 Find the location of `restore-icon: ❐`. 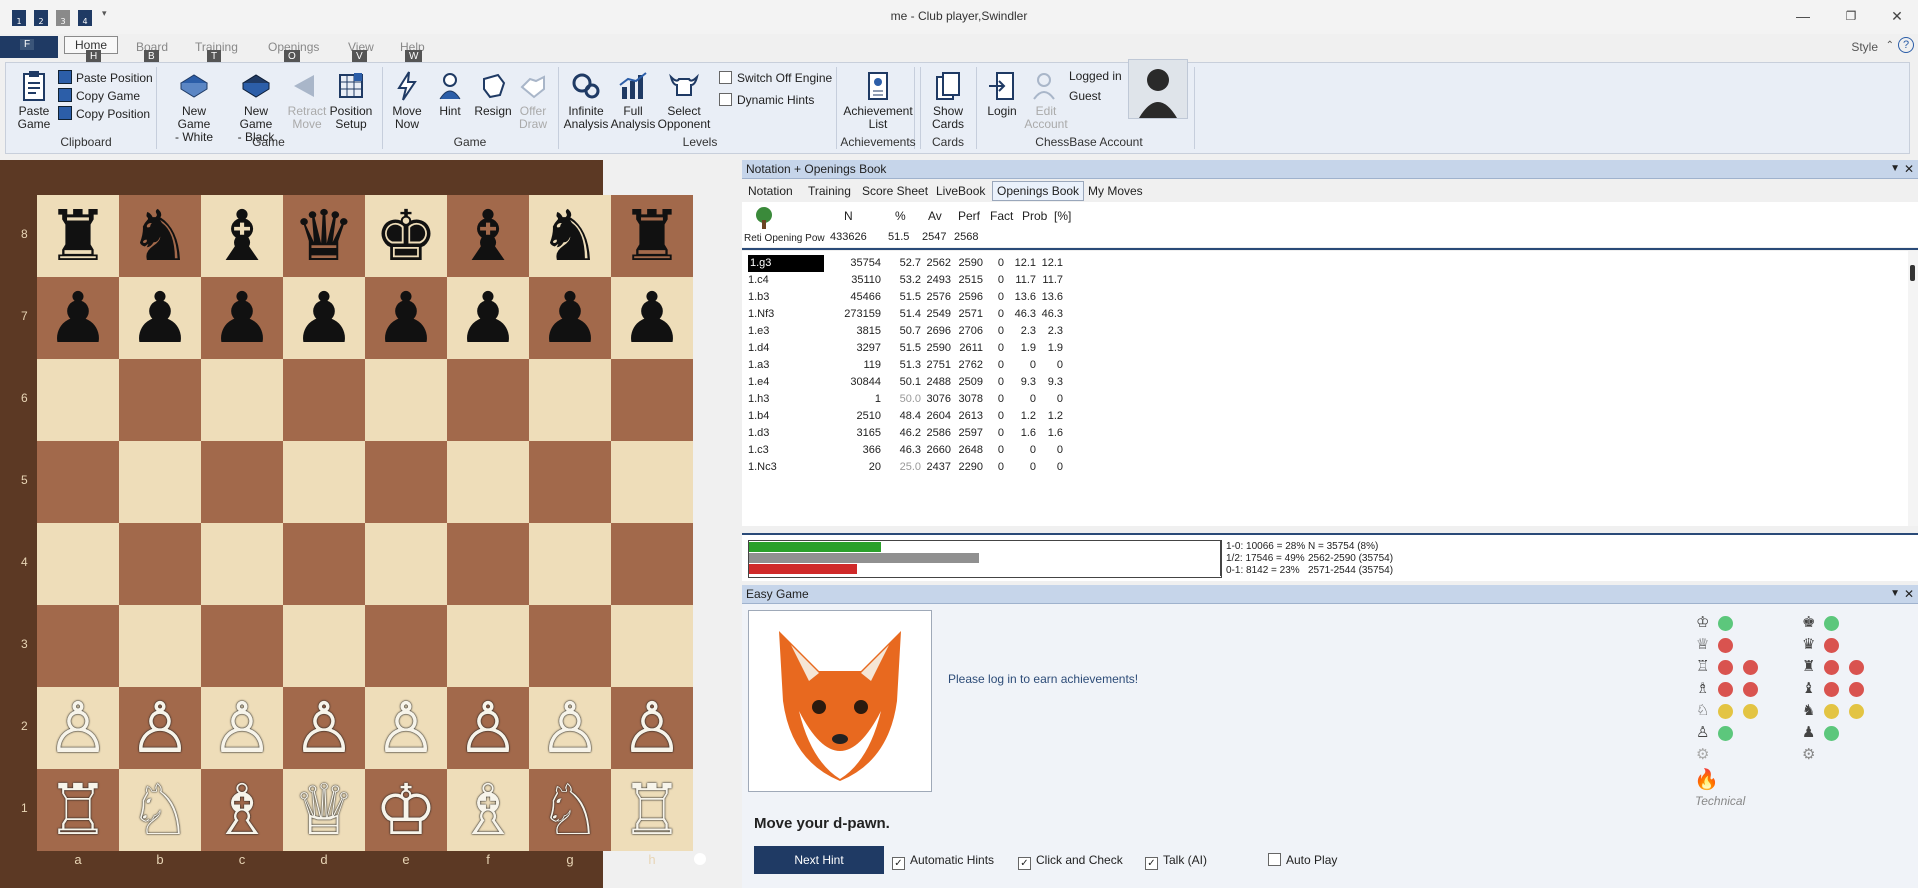

restore-icon: ❐ is located at coordinates (1851, 16).